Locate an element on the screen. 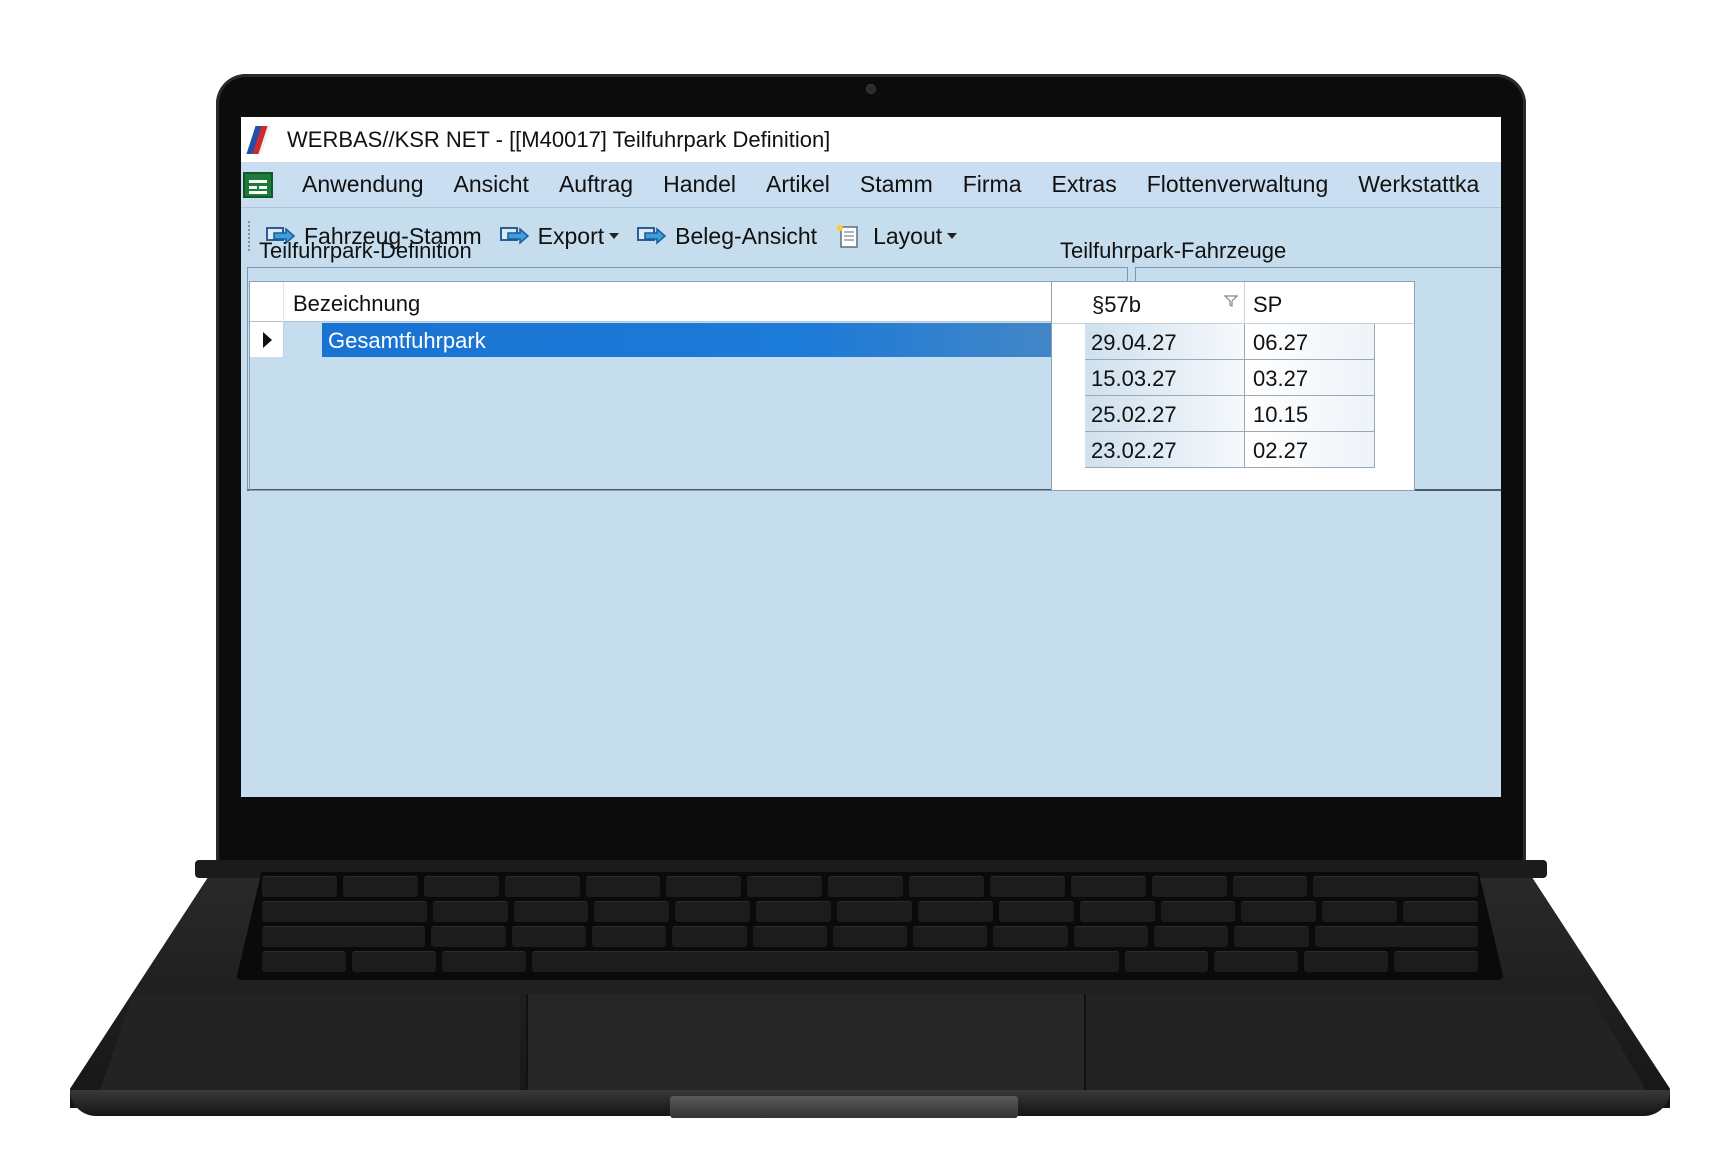 The width and height of the screenshot is (1736, 1172). panel-title-definition: Teilfuhrpark-Definition is located at coordinates (365, 250).